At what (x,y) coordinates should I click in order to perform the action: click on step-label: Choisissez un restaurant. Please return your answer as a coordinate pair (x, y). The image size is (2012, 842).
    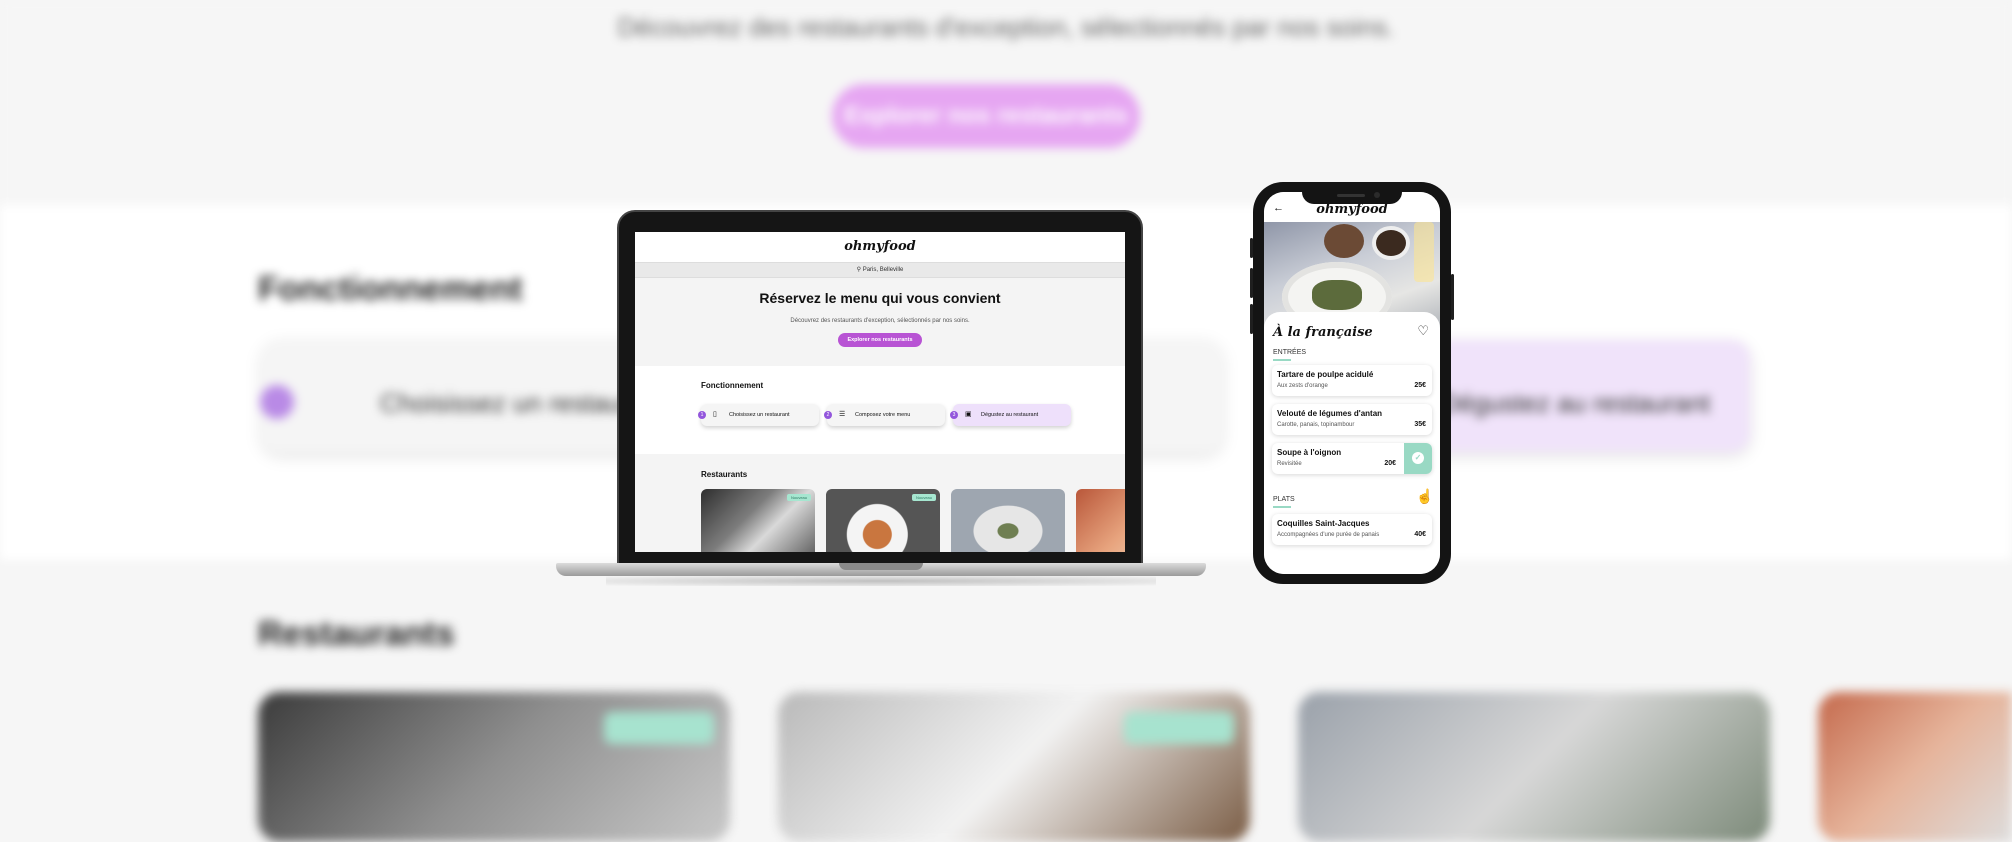
    Looking at the image, I should click on (759, 415).